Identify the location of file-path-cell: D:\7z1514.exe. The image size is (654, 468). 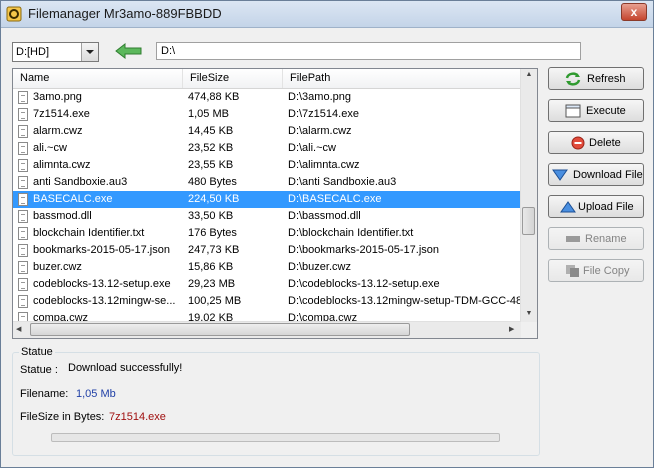
(323, 114).